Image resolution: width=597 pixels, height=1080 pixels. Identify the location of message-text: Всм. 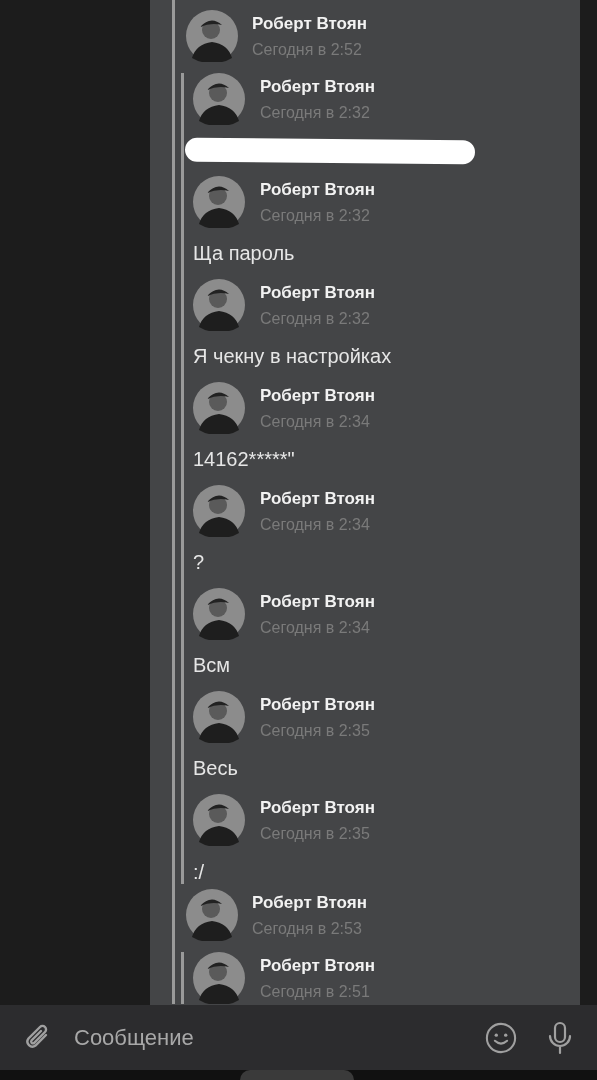
(212, 665).